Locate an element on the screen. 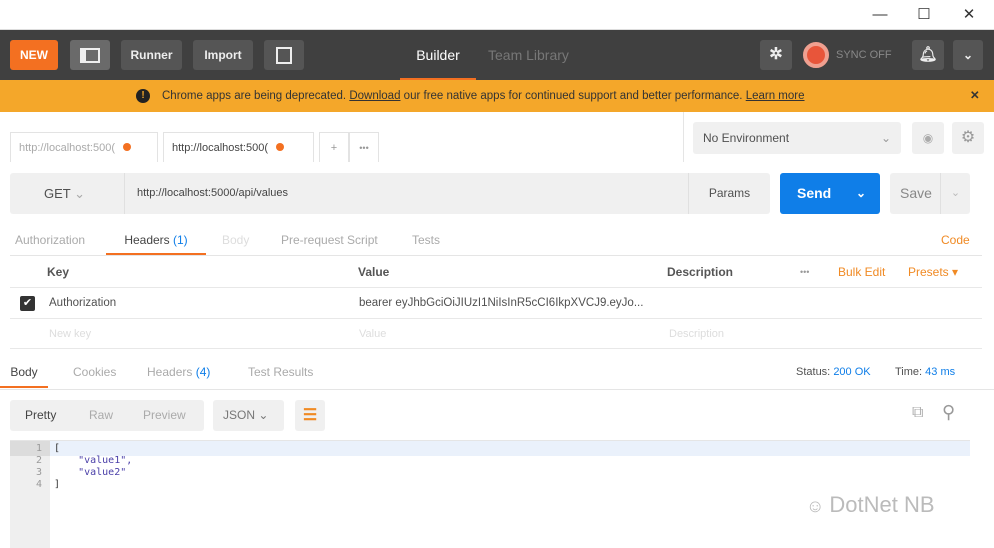 The height and width of the screenshot is (548, 994). download-link: Download is located at coordinates (374, 96).